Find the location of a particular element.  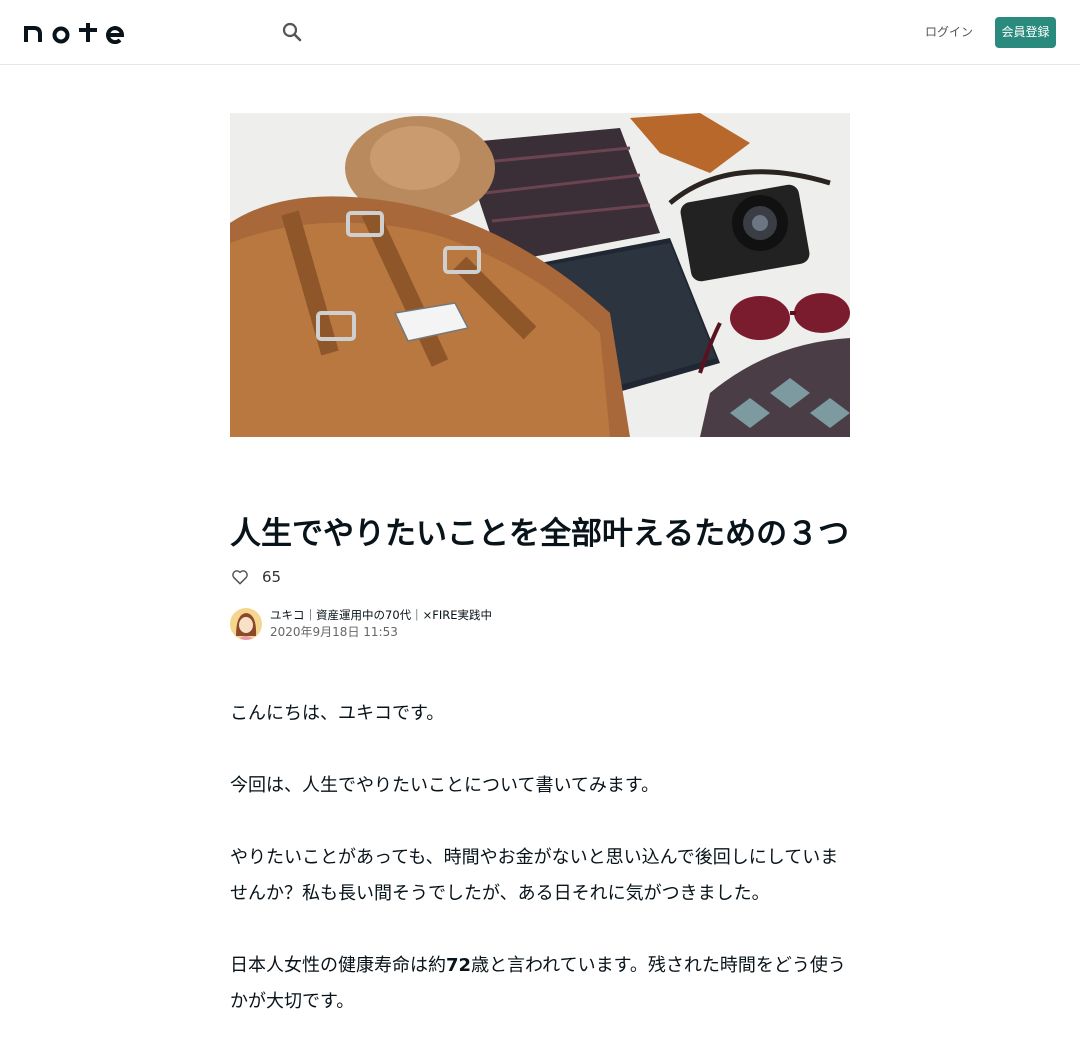

site-header: ログイン 会員登録 is located at coordinates (540, 32).